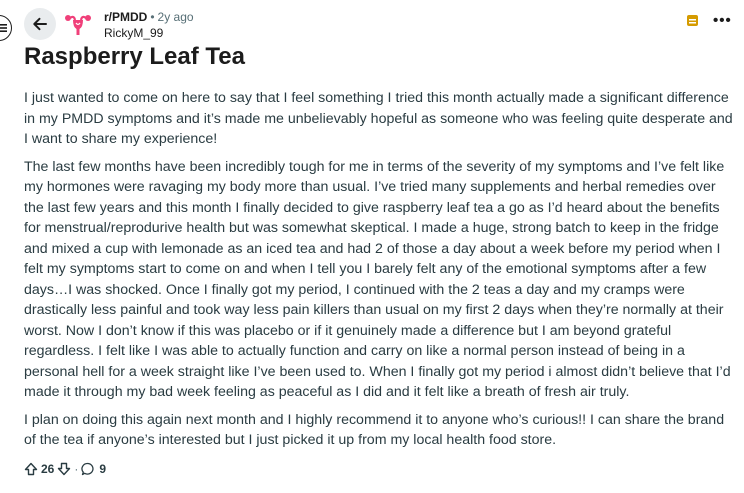  I want to click on comments-button, so click(88, 469).